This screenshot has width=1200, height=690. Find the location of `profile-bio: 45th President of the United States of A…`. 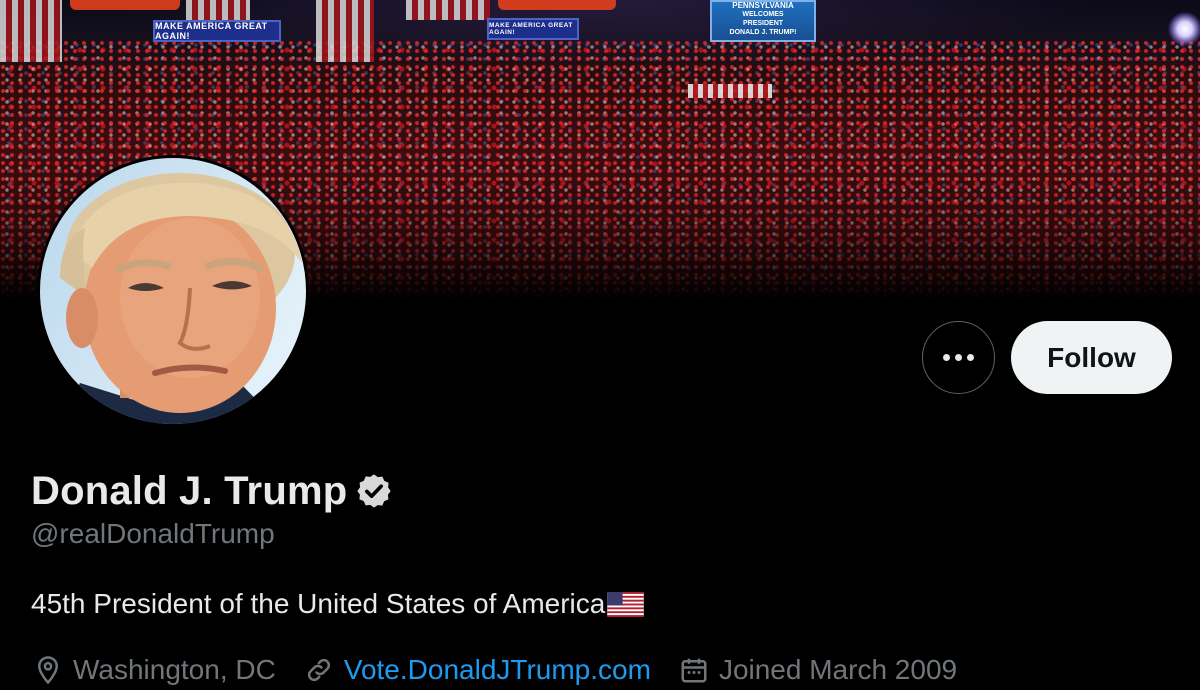

profile-bio: 45th President of the United States of A… is located at coordinates (338, 604).